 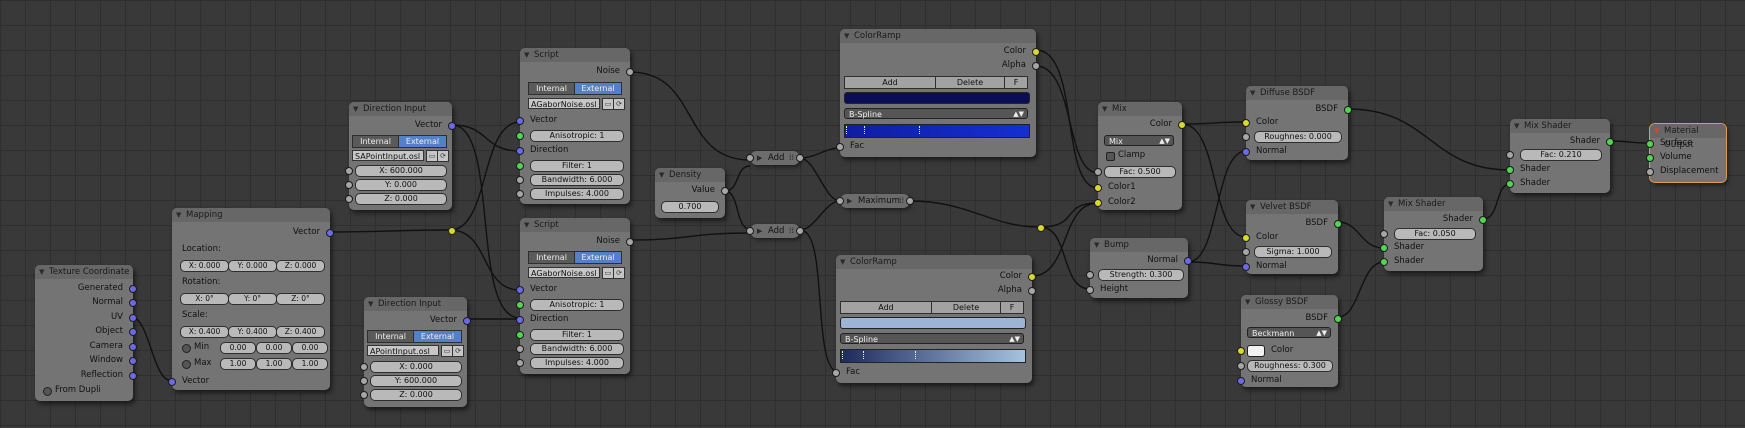 I want to click on socket-displacement-in, so click(x=1650, y=172).